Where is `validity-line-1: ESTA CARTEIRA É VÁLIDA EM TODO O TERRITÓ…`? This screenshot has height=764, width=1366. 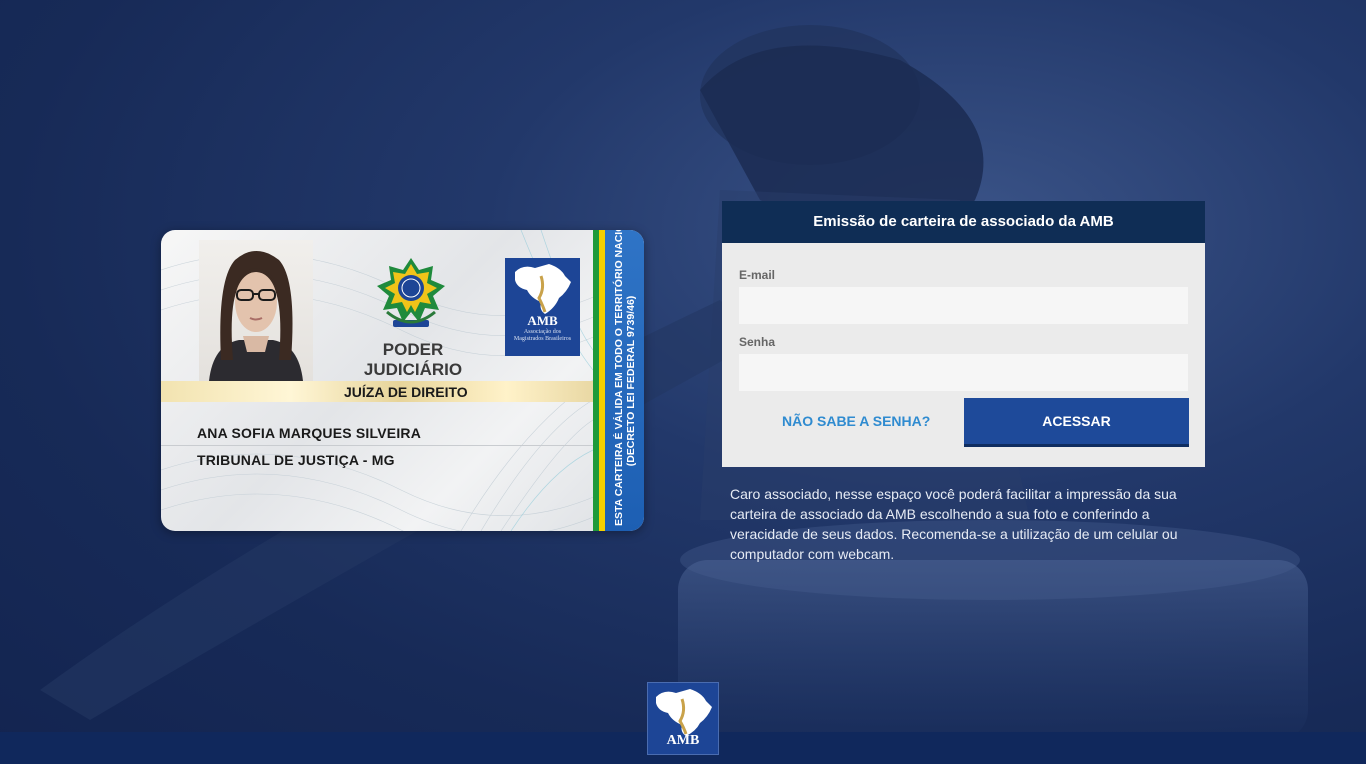 validity-line-1: ESTA CARTEIRA É VÁLIDA EM TODO O TERRITÓ… is located at coordinates (618, 378).